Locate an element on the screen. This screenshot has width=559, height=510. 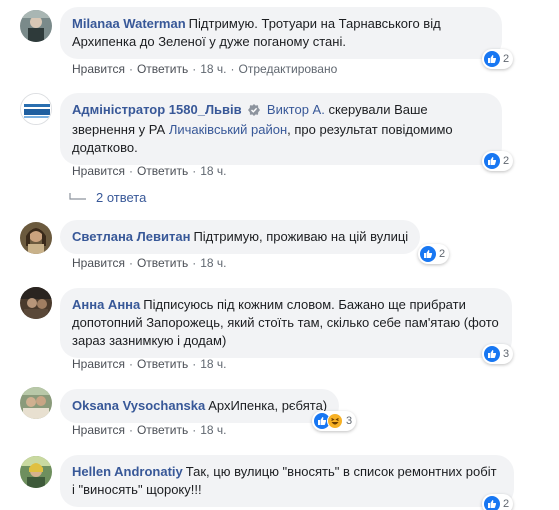
comment-actions: Нравится · Ответить · 18 ч. · Отредактировано is located at coordinates (205, 69).